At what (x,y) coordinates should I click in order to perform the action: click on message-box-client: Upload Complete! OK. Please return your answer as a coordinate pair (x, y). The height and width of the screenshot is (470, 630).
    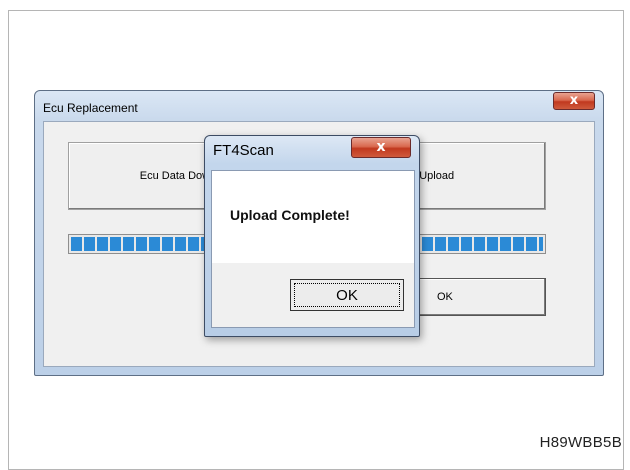
    Looking at the image, I should click on (313, 249).